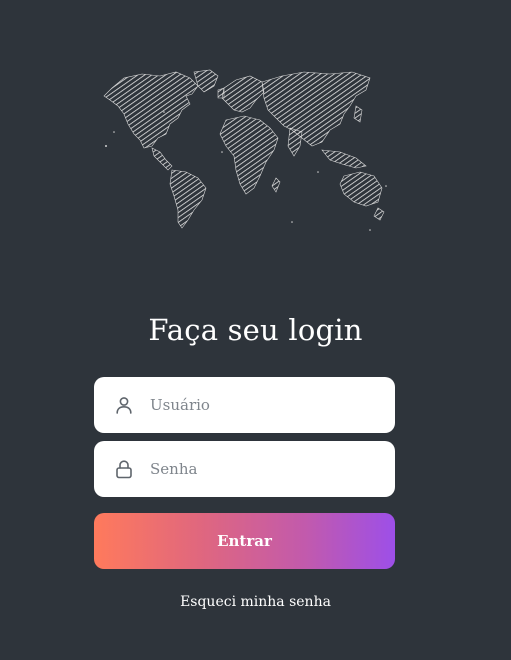 This screenshot has width=511, height=660. Describe the element at coordinates (260, 469) in the screenshot. I see `password-input` at that location.